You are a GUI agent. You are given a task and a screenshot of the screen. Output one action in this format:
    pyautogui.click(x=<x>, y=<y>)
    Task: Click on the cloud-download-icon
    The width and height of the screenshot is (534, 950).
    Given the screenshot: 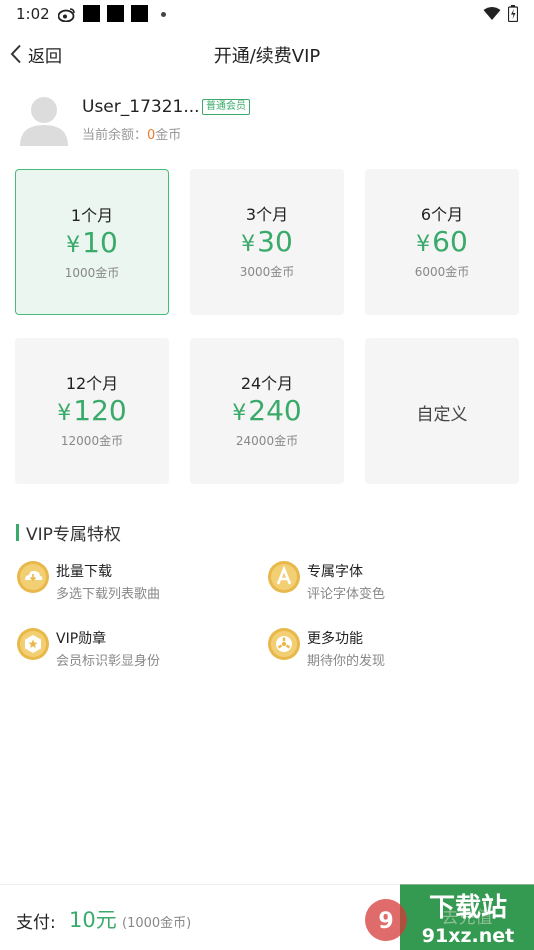 What is the action you would take?
    pyautogui.click(x=33, y=577)
    